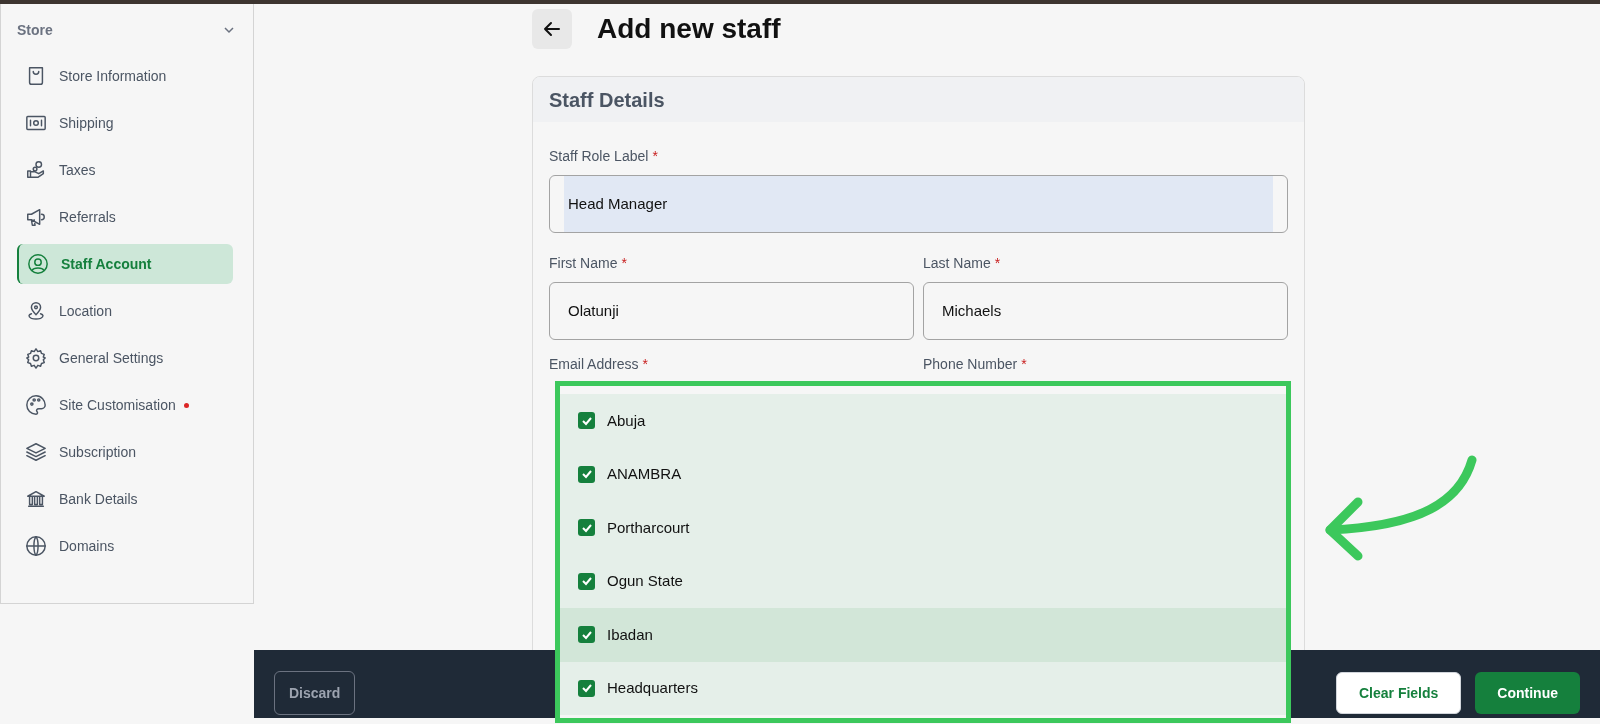  Describe the element at coordinates (36, 358) in the screenshot. I see `gear-icon` at that location.